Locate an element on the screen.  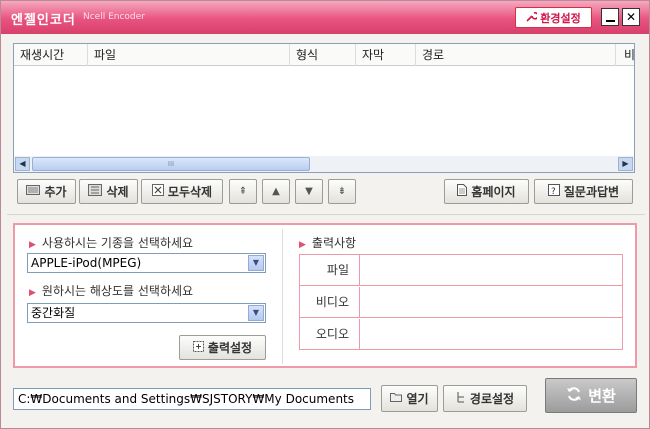
document-icon is located at coordinates (462, 191).